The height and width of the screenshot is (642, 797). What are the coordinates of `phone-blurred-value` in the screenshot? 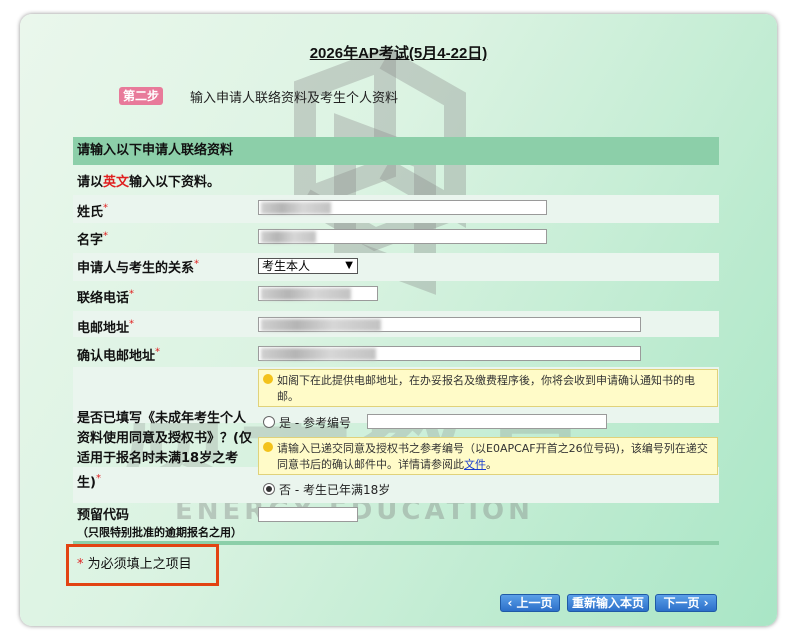 It's located at (306, 294).